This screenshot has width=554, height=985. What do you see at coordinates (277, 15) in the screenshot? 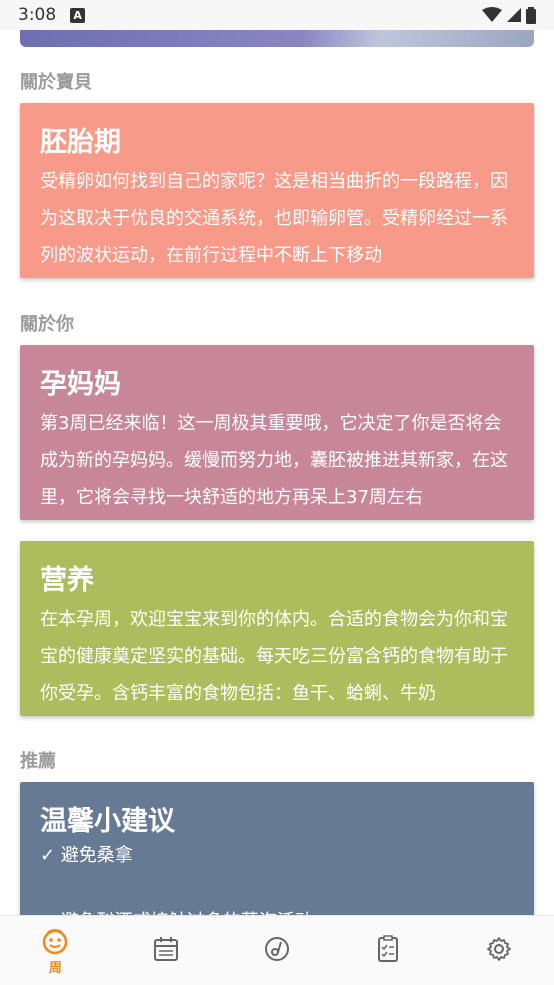
I see `status-bar: 3:08 A` at bounding box center [277, 15].